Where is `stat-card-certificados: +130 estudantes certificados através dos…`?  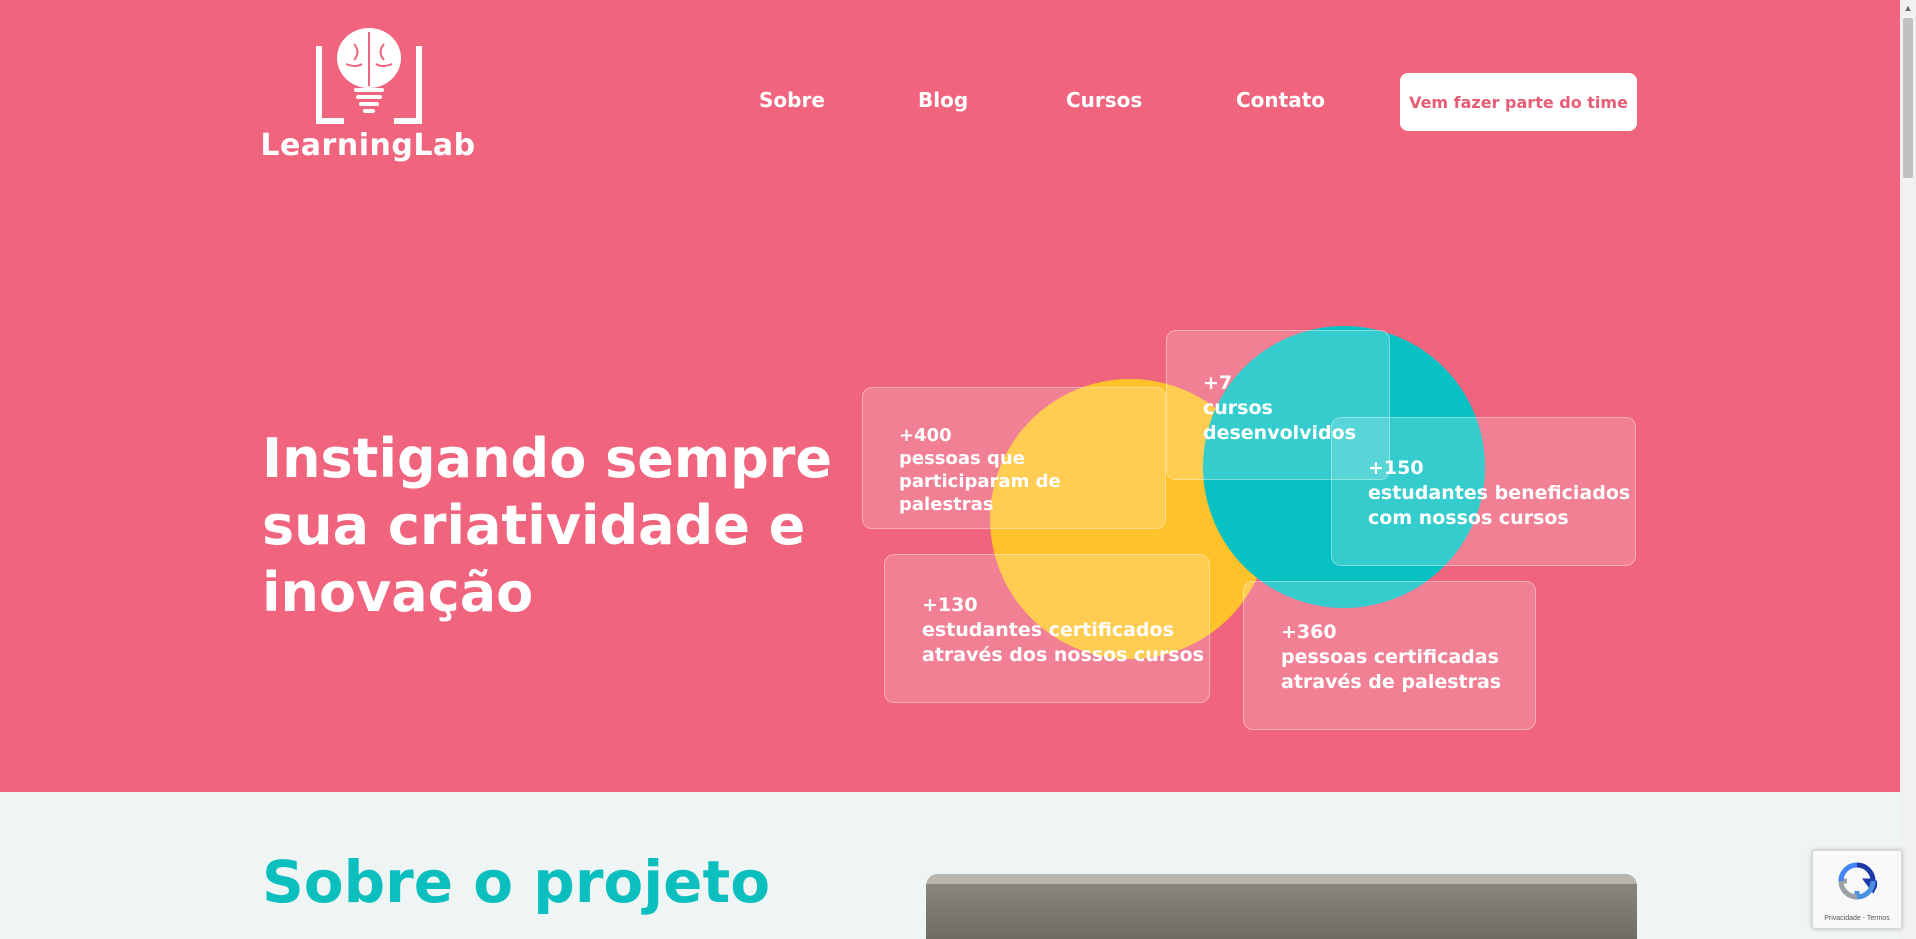 stat-card-certificados: +130 estudantes certificados através dos… is located at coordinates (1047, 628).